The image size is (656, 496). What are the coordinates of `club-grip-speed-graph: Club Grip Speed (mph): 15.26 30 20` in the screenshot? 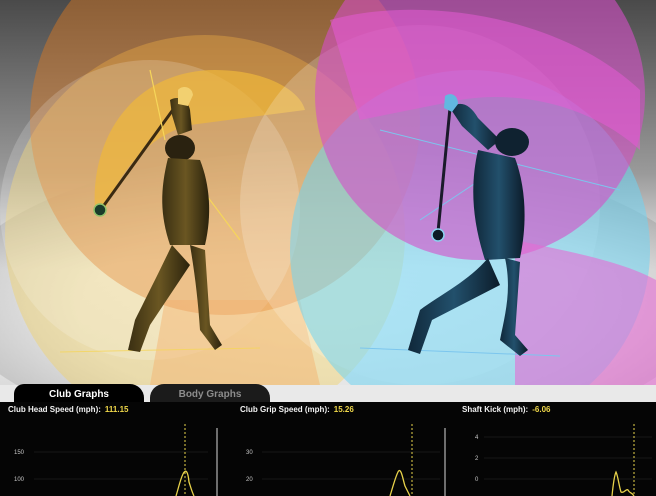 It's located at (351, 449).